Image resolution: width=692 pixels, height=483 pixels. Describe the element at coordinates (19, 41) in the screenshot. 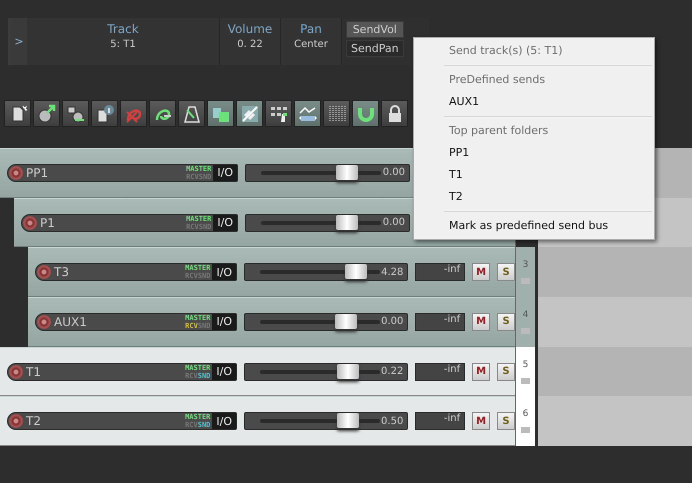

I see `expand-button: >` at that location.